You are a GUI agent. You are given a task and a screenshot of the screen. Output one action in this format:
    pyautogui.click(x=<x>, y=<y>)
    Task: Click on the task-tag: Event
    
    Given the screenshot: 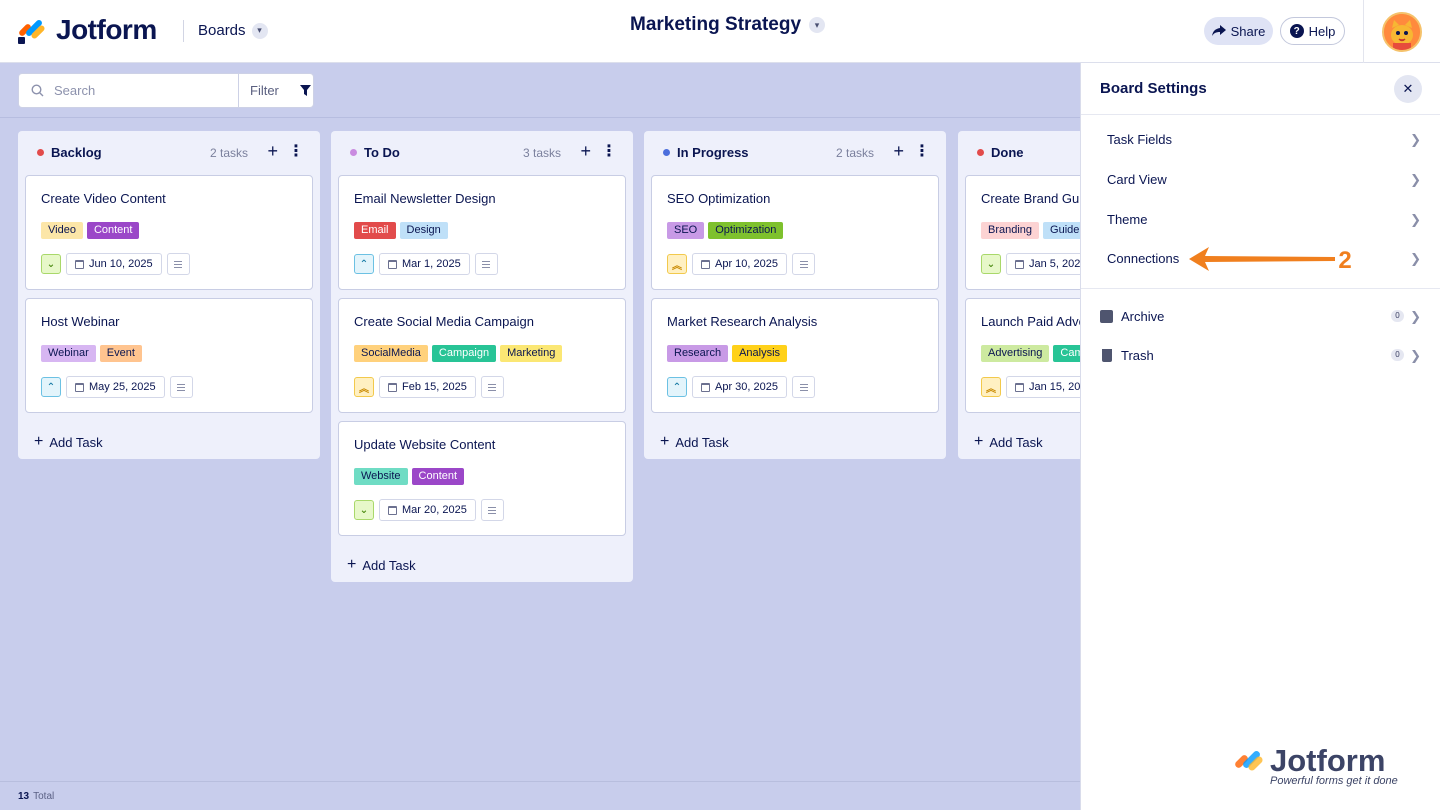 What is the action you would take?
    pyautogui.click(x=120, y=353)
    